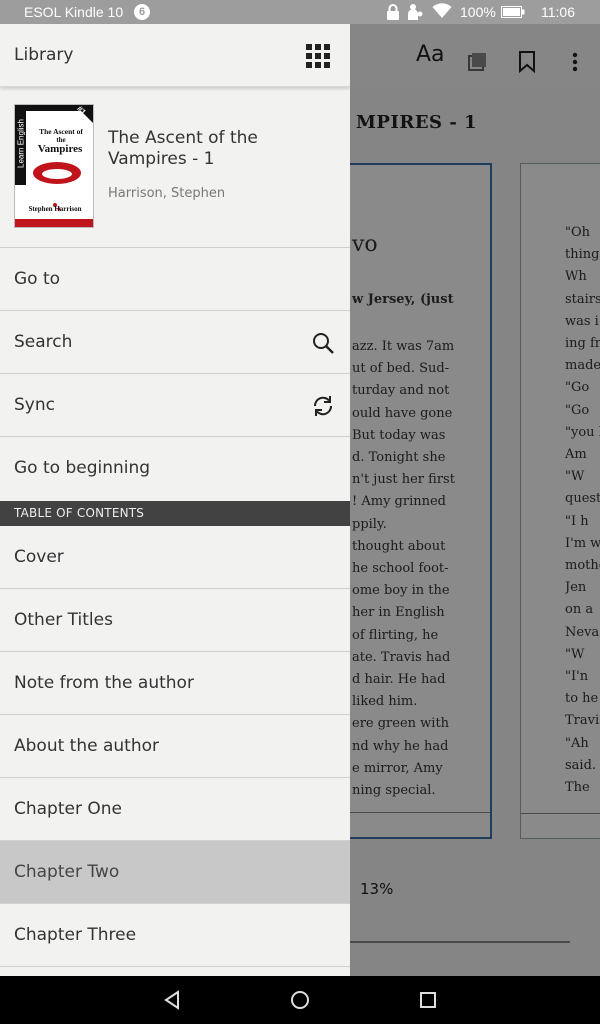 The image size is (600, 1024). What do you see at coordinates (323, 343) in the screenshot?
I see `search-icon` at bounding box center [323, 343].